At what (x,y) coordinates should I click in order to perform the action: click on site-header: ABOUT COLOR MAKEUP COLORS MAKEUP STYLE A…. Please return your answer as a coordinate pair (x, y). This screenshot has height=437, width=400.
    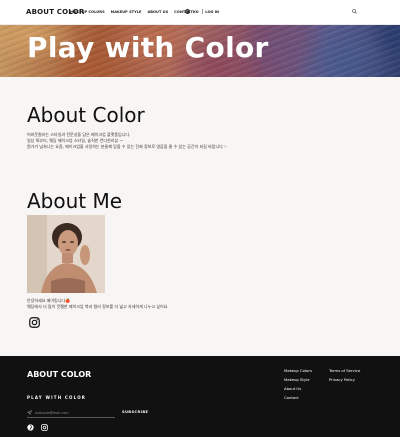
    Looking at the image, I should click on (200, 12).